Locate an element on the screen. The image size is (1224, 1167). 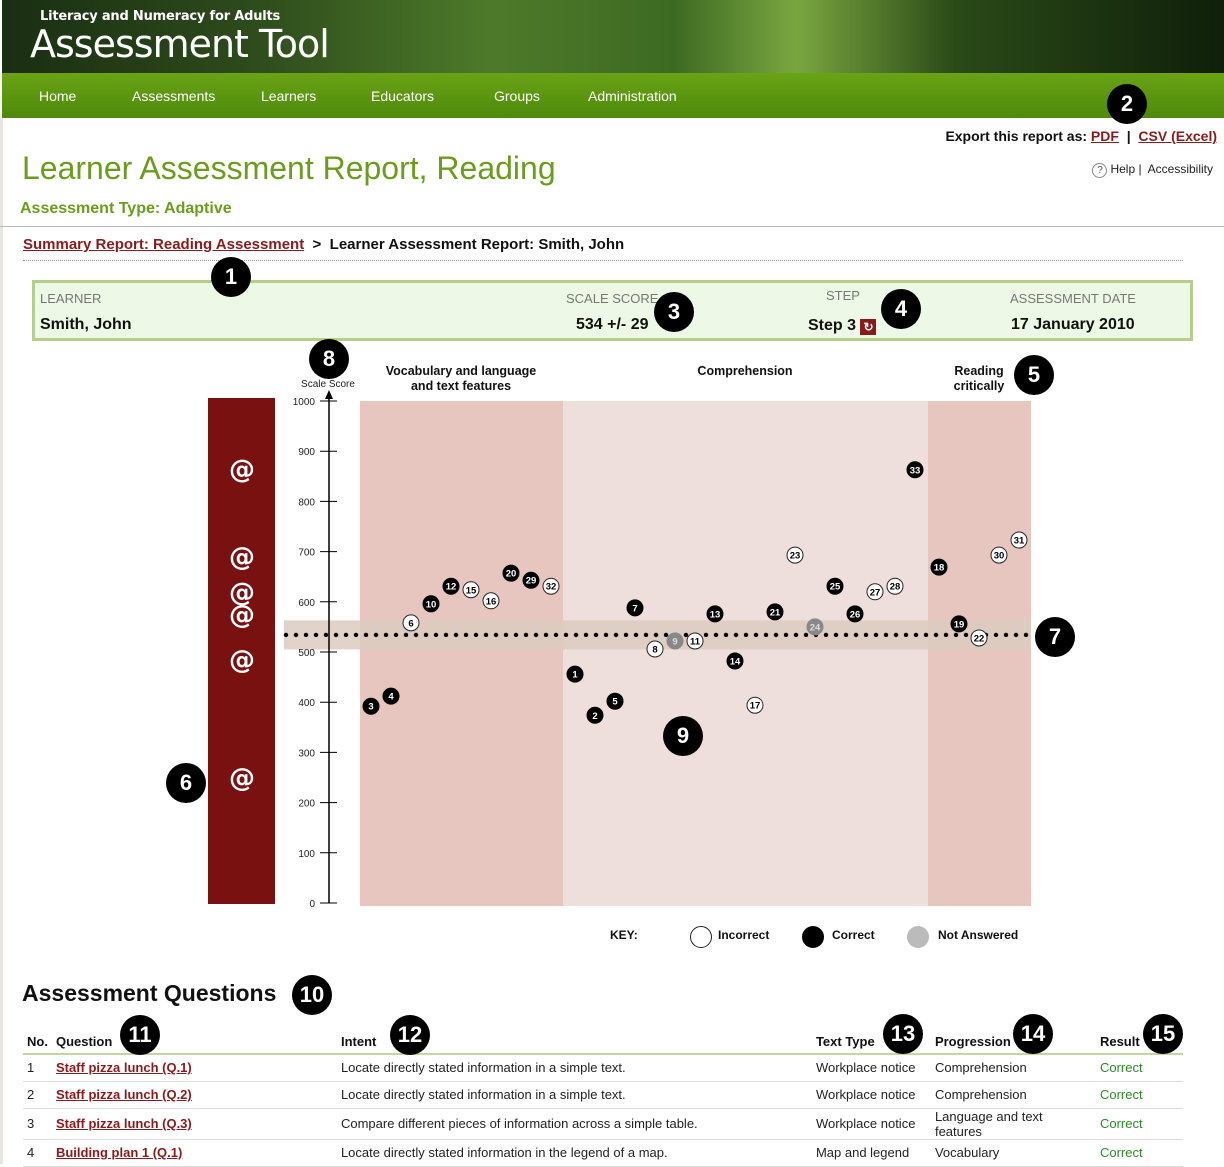
question-point-label: 30 is located at coordinates (999, 556).